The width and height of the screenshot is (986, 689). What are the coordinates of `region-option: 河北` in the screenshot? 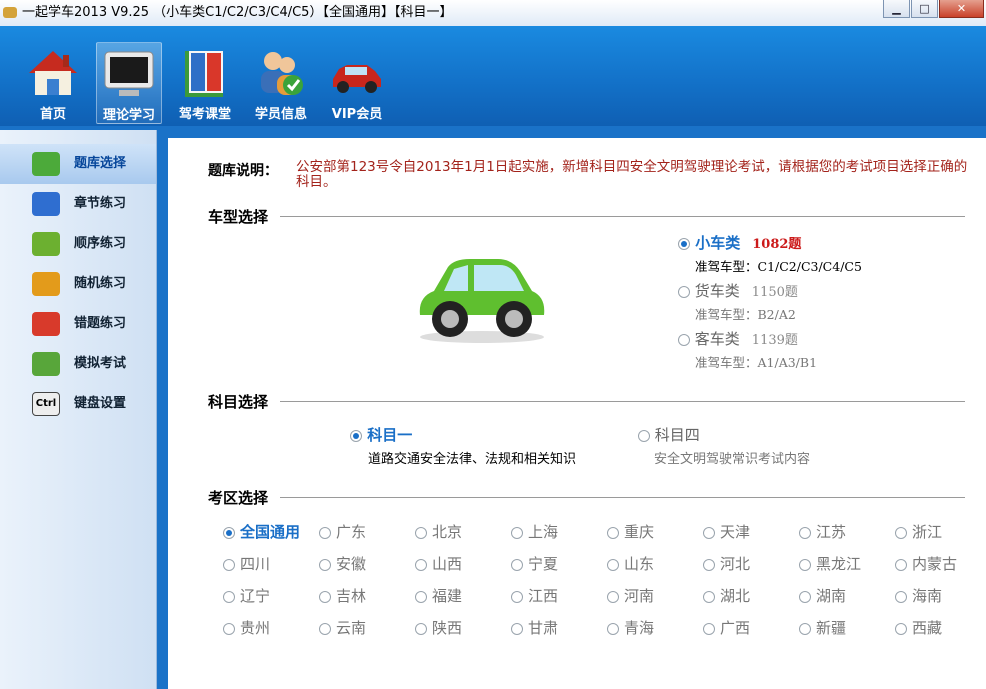 It's located at (726, 563).